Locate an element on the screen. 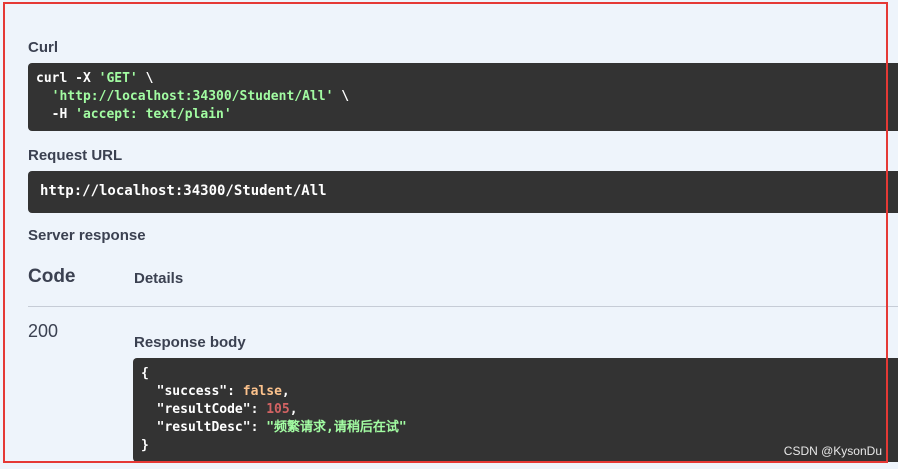 This screenshot has height=469, width=898. request-url-block: http://localhost:34300/Student/All is located at coordinates (463, 192).